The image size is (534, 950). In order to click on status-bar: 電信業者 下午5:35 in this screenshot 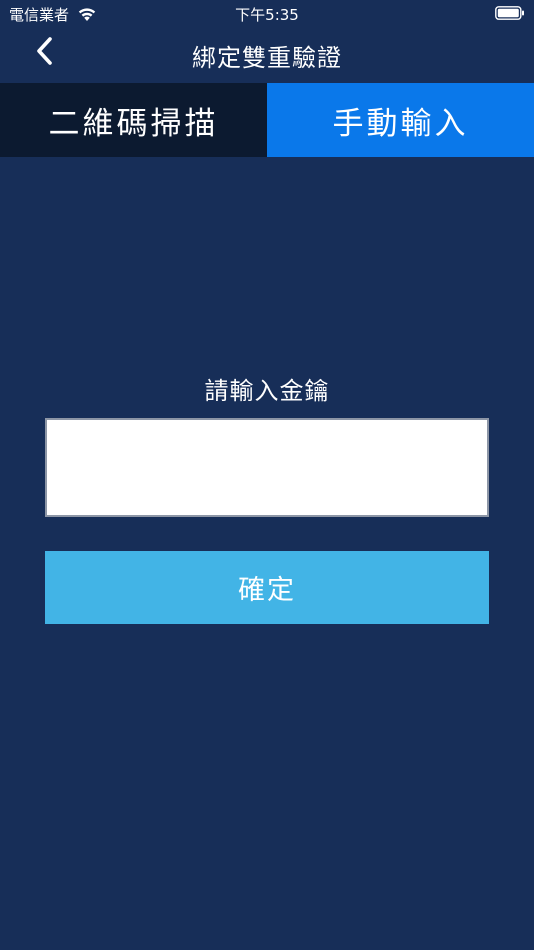, I will do `click(267, 14)`.